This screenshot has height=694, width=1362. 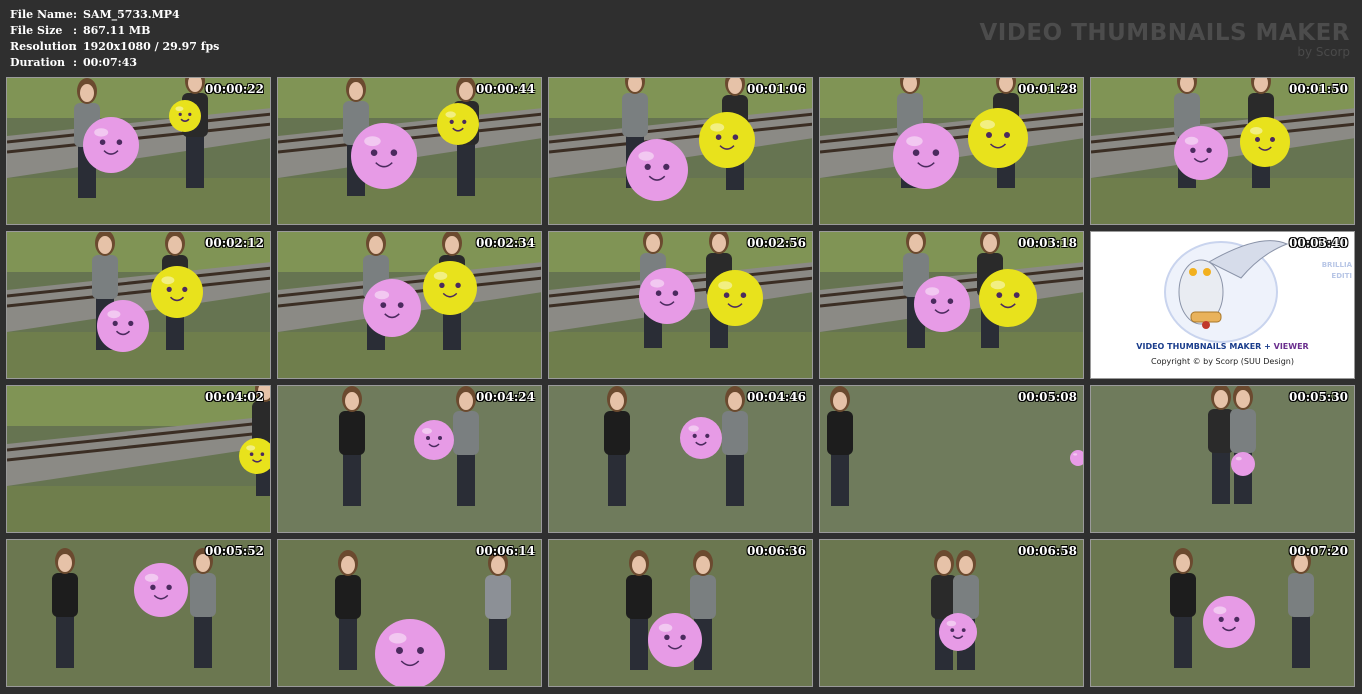 I want to click on thumbnail-timestamp: 00:05:30, so click(x=1318, y=397).